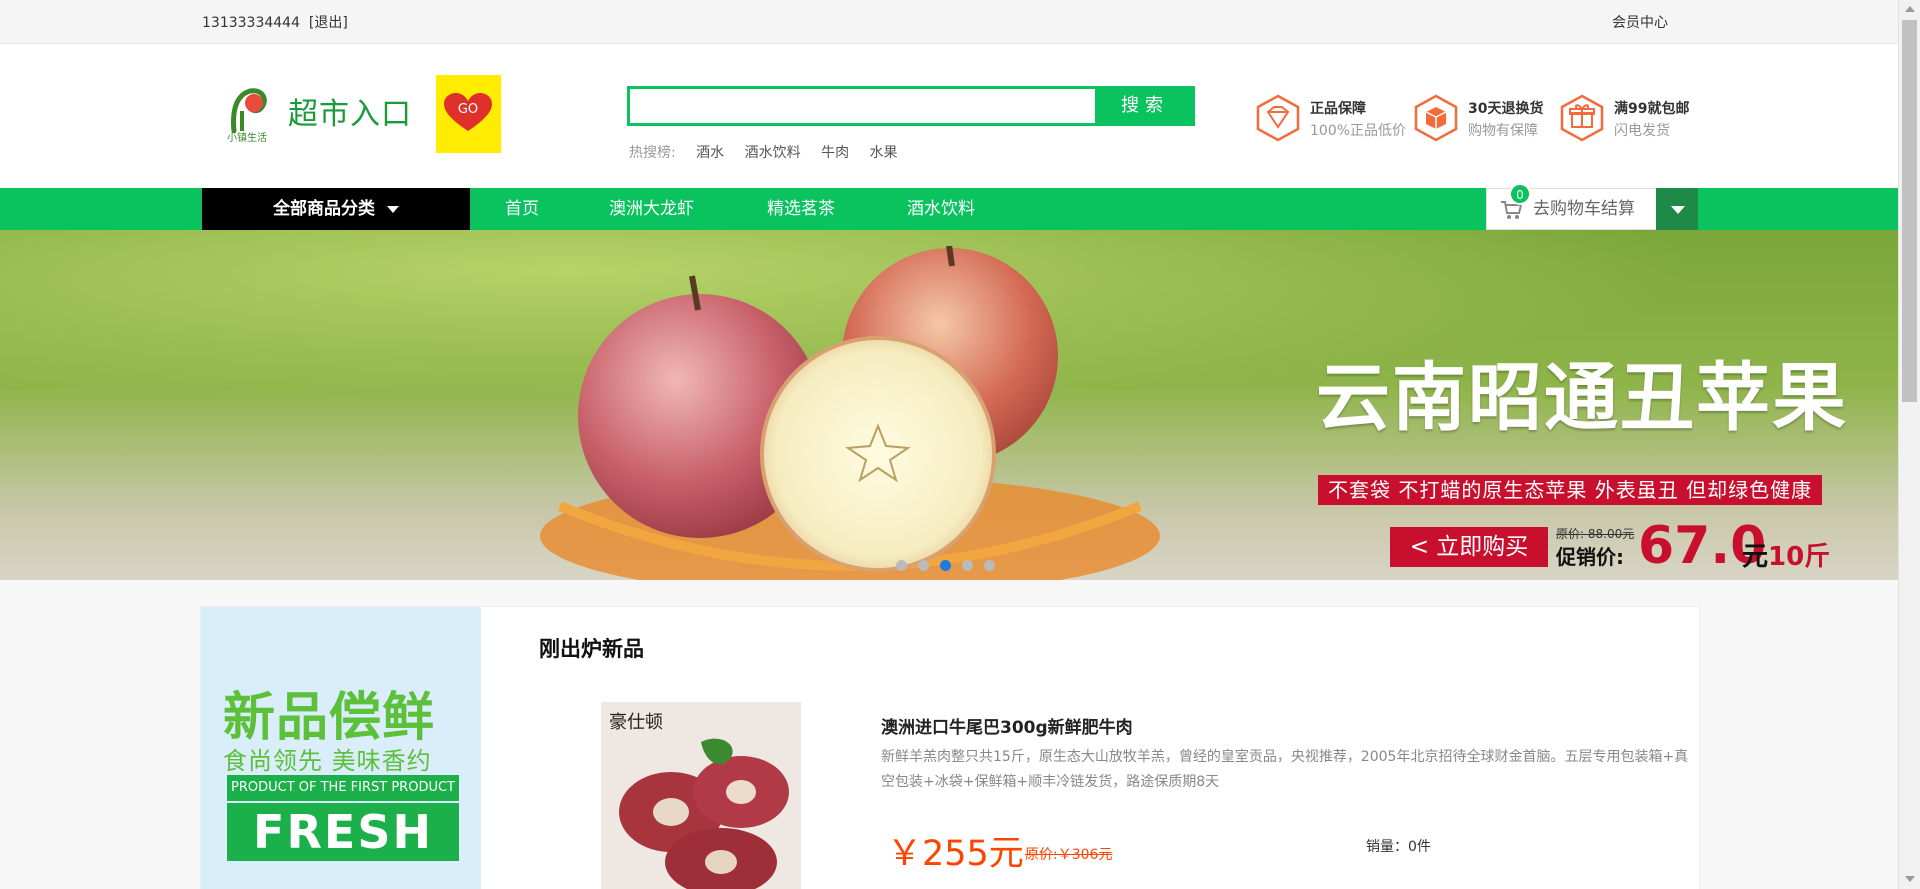 This screenshot has width=1920, height=889. I want to click on hot-item: 酒水饮料, so click(773, 153).